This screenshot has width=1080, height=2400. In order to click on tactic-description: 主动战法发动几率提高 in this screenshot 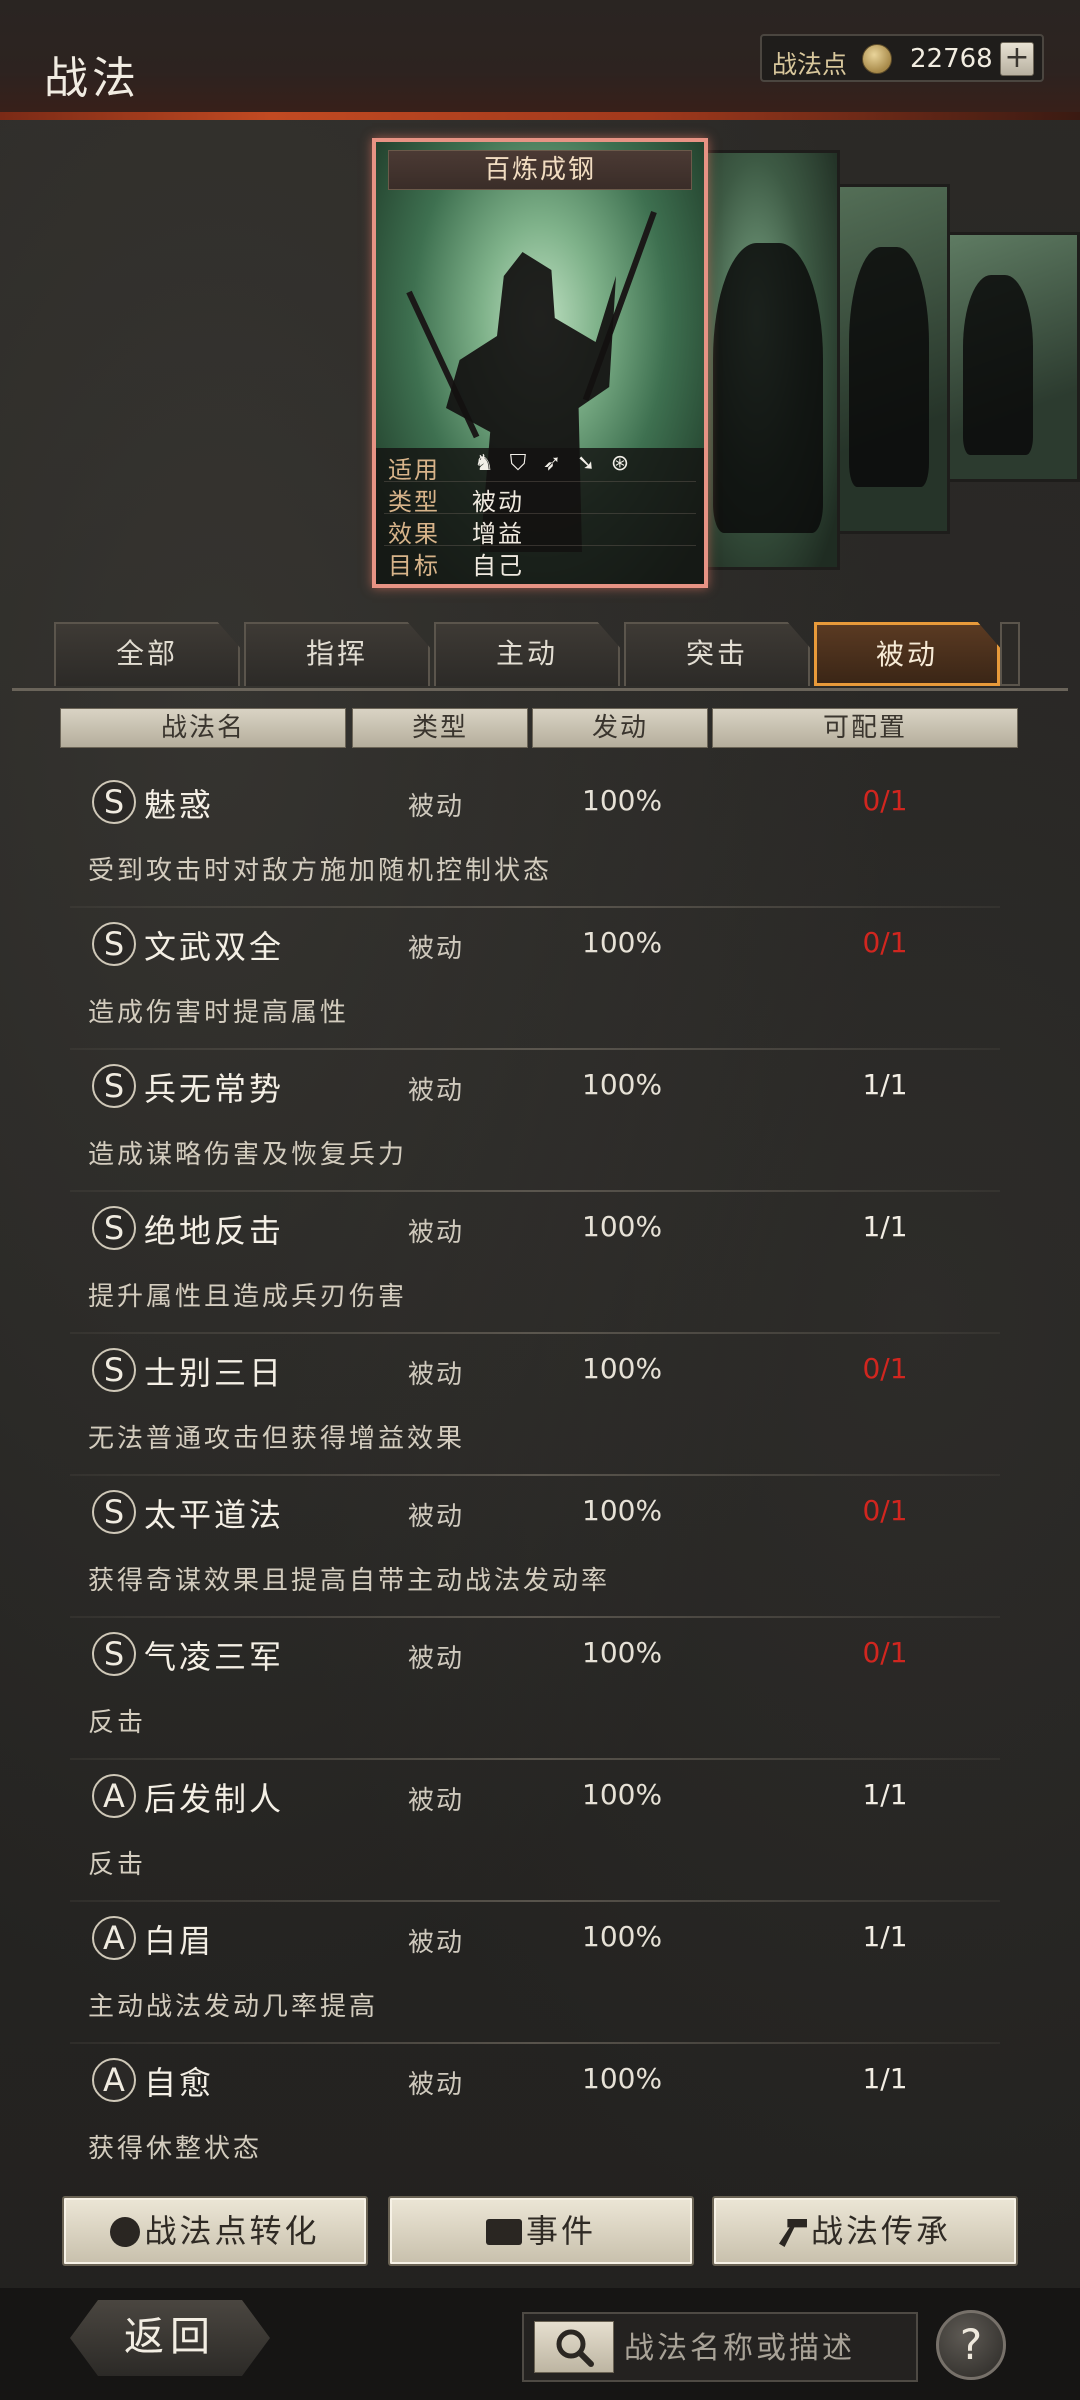, I will do `click(233, 2007)`.